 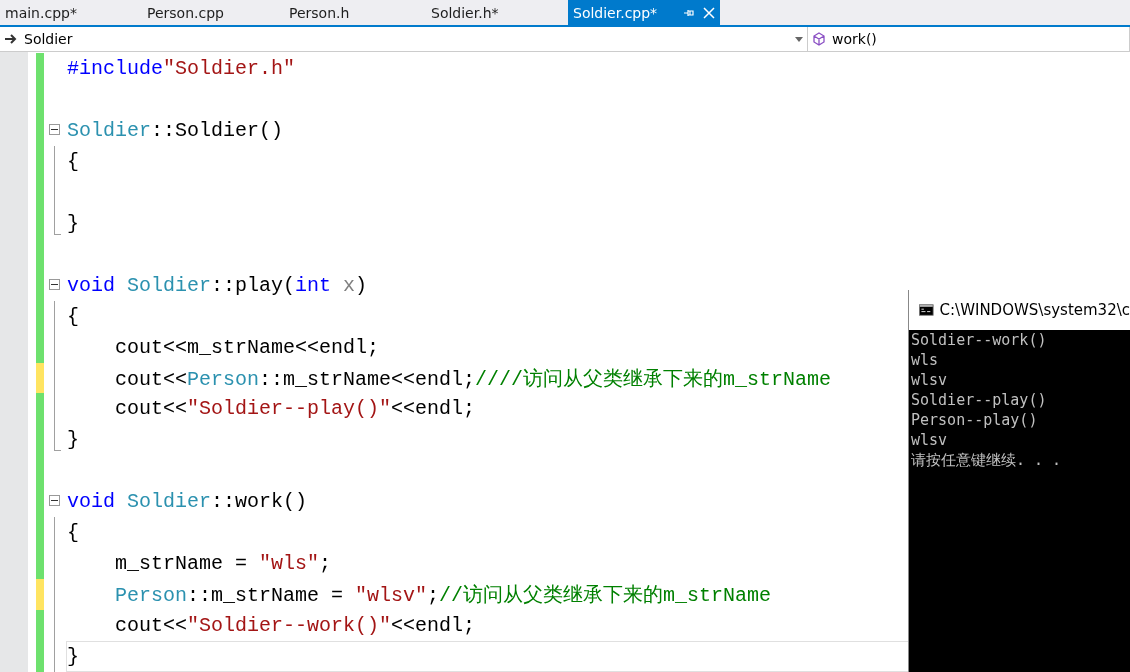 What do you see at coordinates (979, 400) in the screenshot?
I see `console-output-line: Soldier--play()` at bounding box center [979, 400].